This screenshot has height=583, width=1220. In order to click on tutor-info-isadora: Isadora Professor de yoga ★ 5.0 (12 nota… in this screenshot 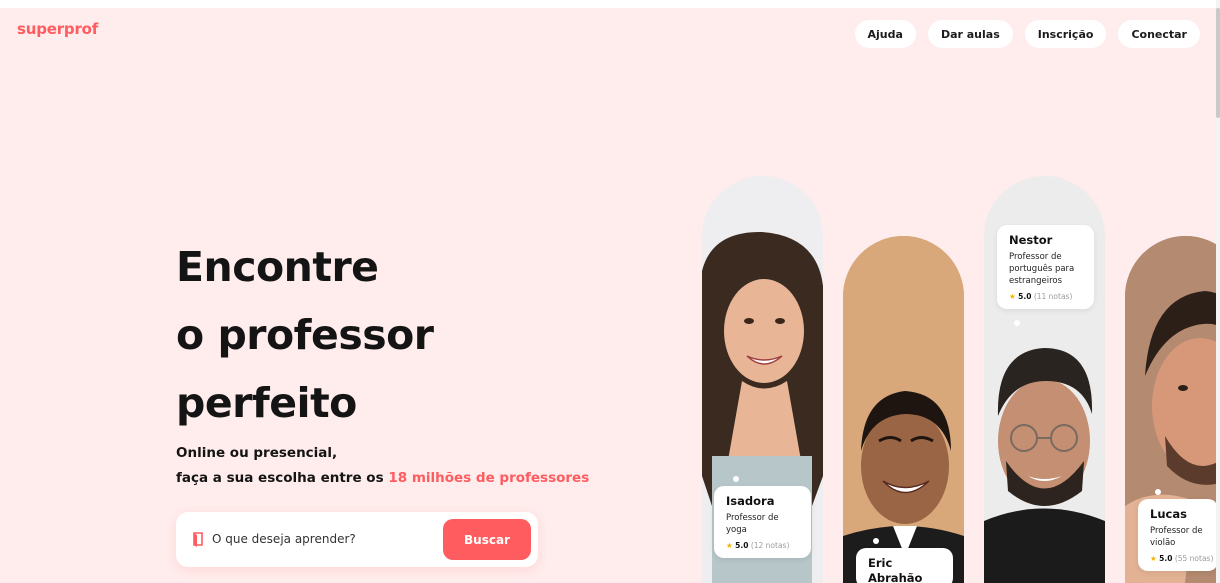, I will do `click(762, 522)`.